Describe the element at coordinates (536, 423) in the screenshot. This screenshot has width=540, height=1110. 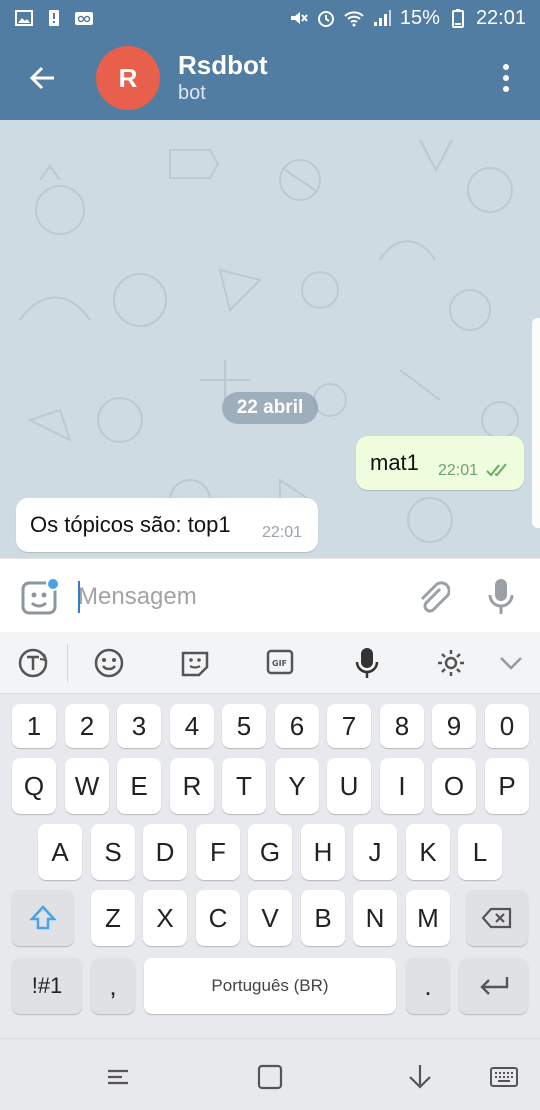
I see `scroll-handle` at that location.